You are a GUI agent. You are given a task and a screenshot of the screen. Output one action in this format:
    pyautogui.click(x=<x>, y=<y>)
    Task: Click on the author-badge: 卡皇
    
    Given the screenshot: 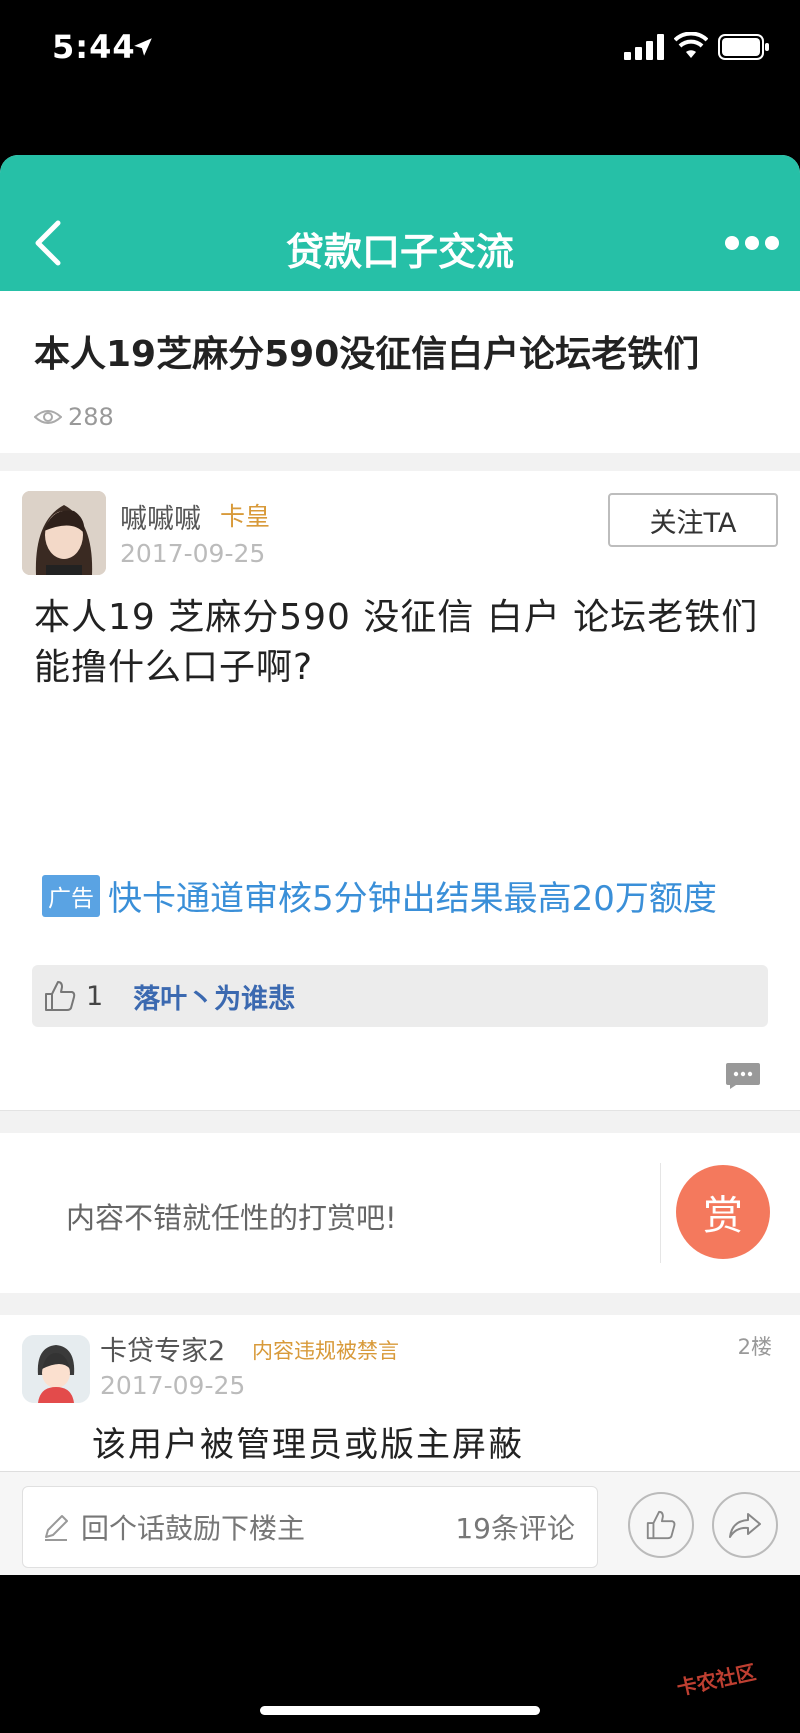 What is the action you would take?
    pyautogui.click(x=245, y=516)
    